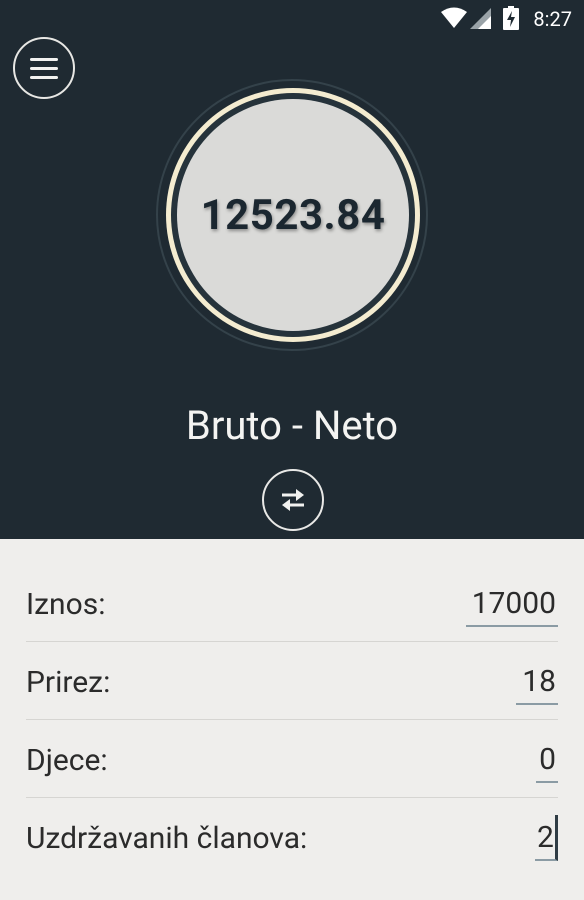 The height and width of the screenshot is (900, 584). Describe the element at coordinates (67, 760) in the screenshot. I see `djece-label: Djece:` at that location.